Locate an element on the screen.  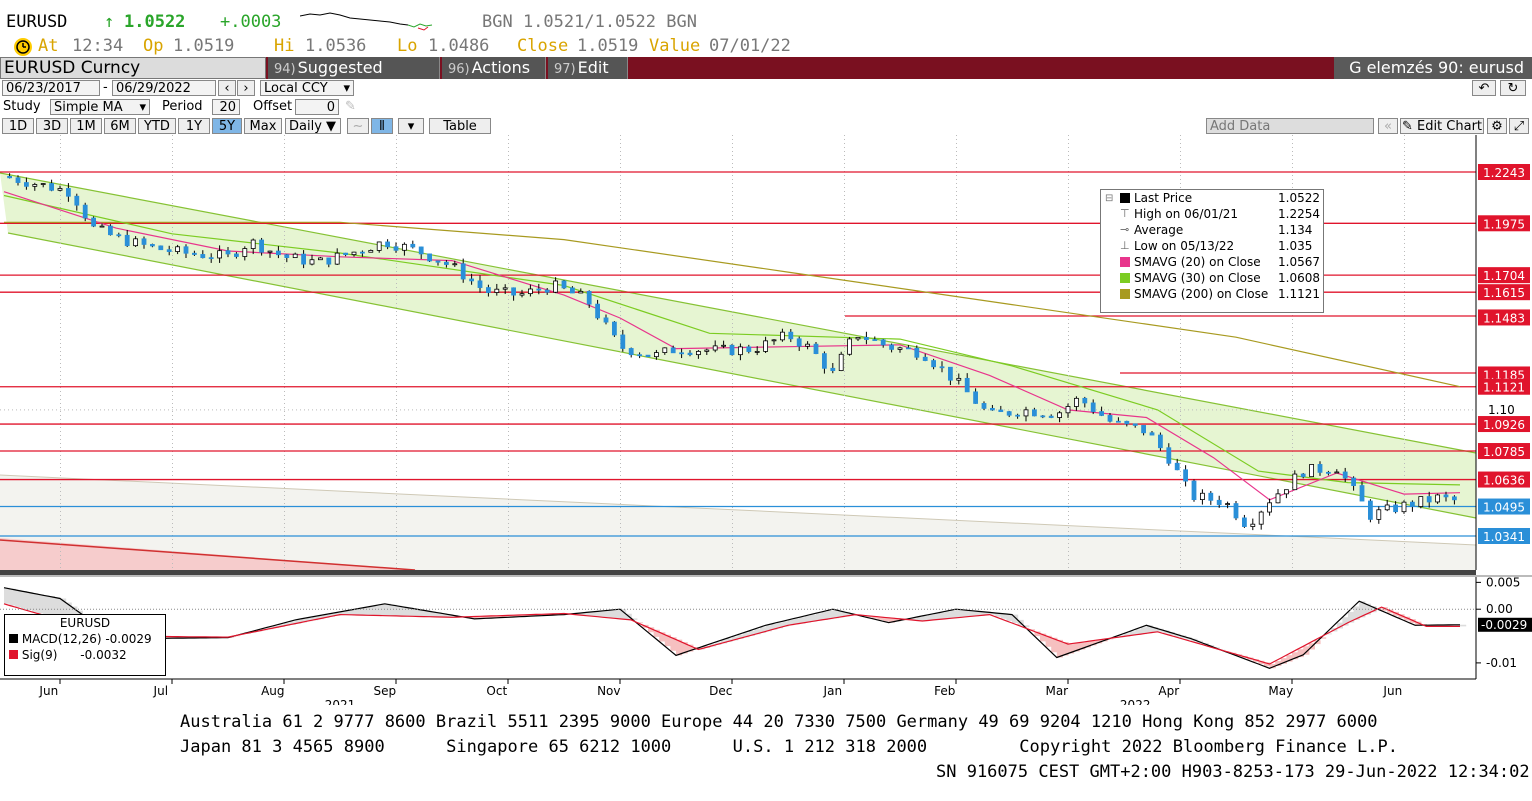
range-1y: 1Y is located at coordinates (194, 126).